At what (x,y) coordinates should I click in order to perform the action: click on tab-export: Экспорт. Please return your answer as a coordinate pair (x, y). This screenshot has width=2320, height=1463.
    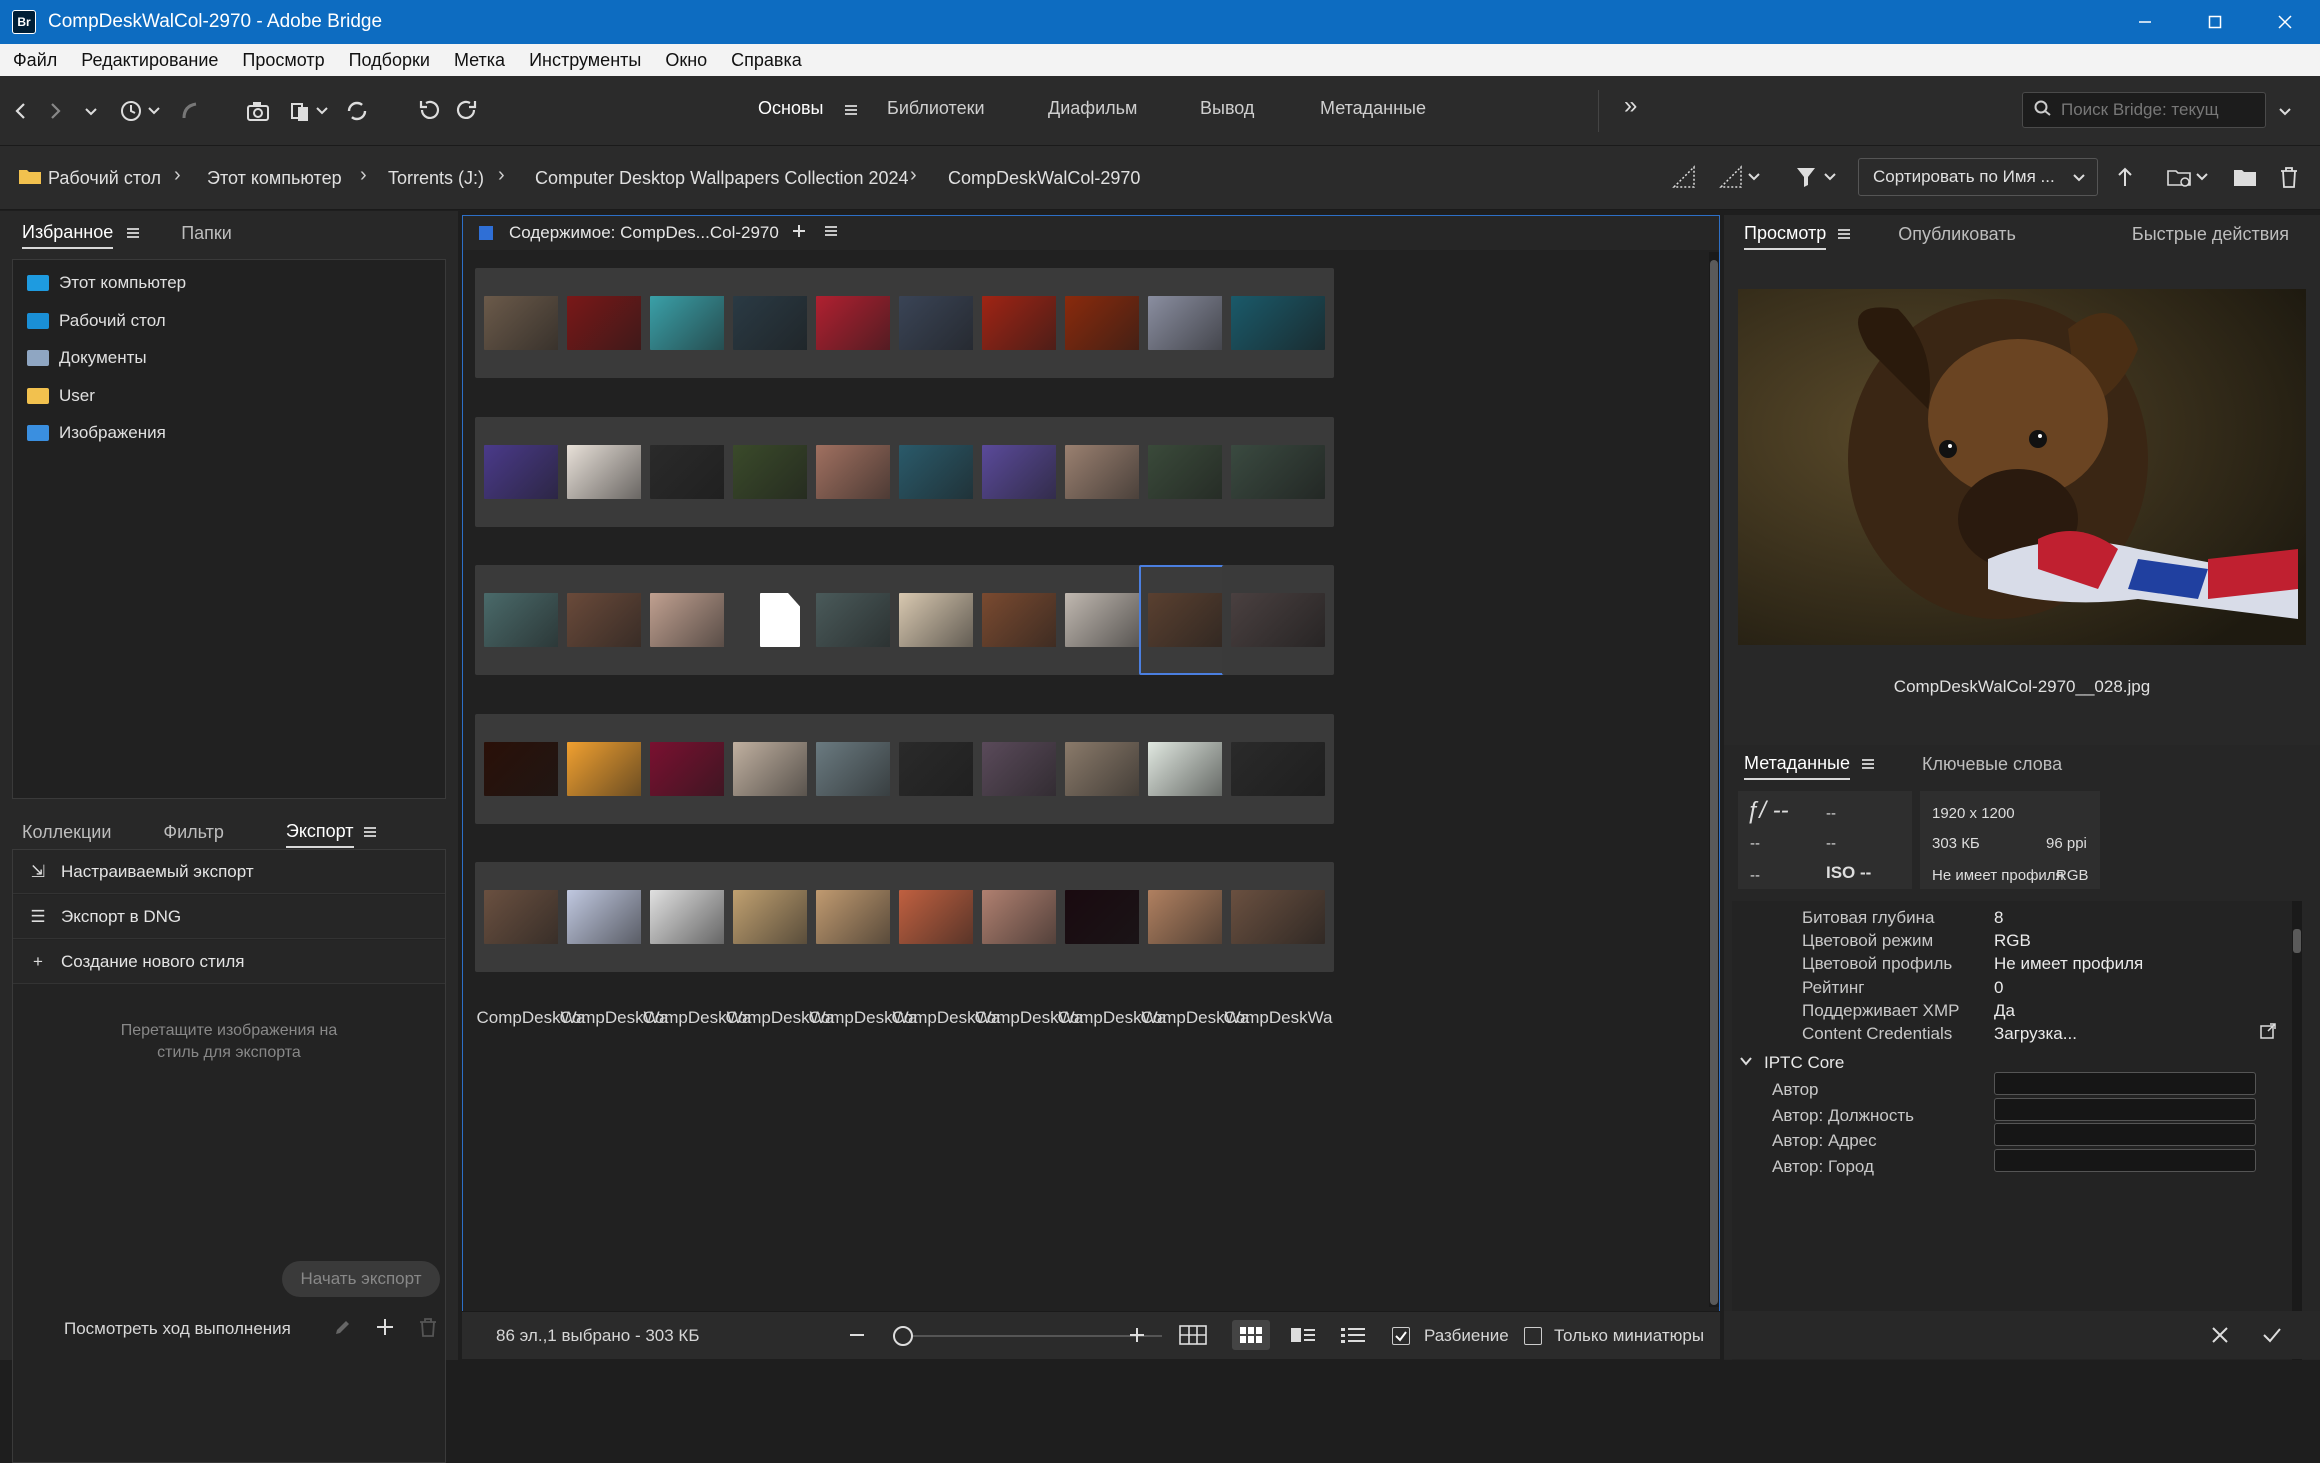
    Looking at the image, I should click on (319, 834).